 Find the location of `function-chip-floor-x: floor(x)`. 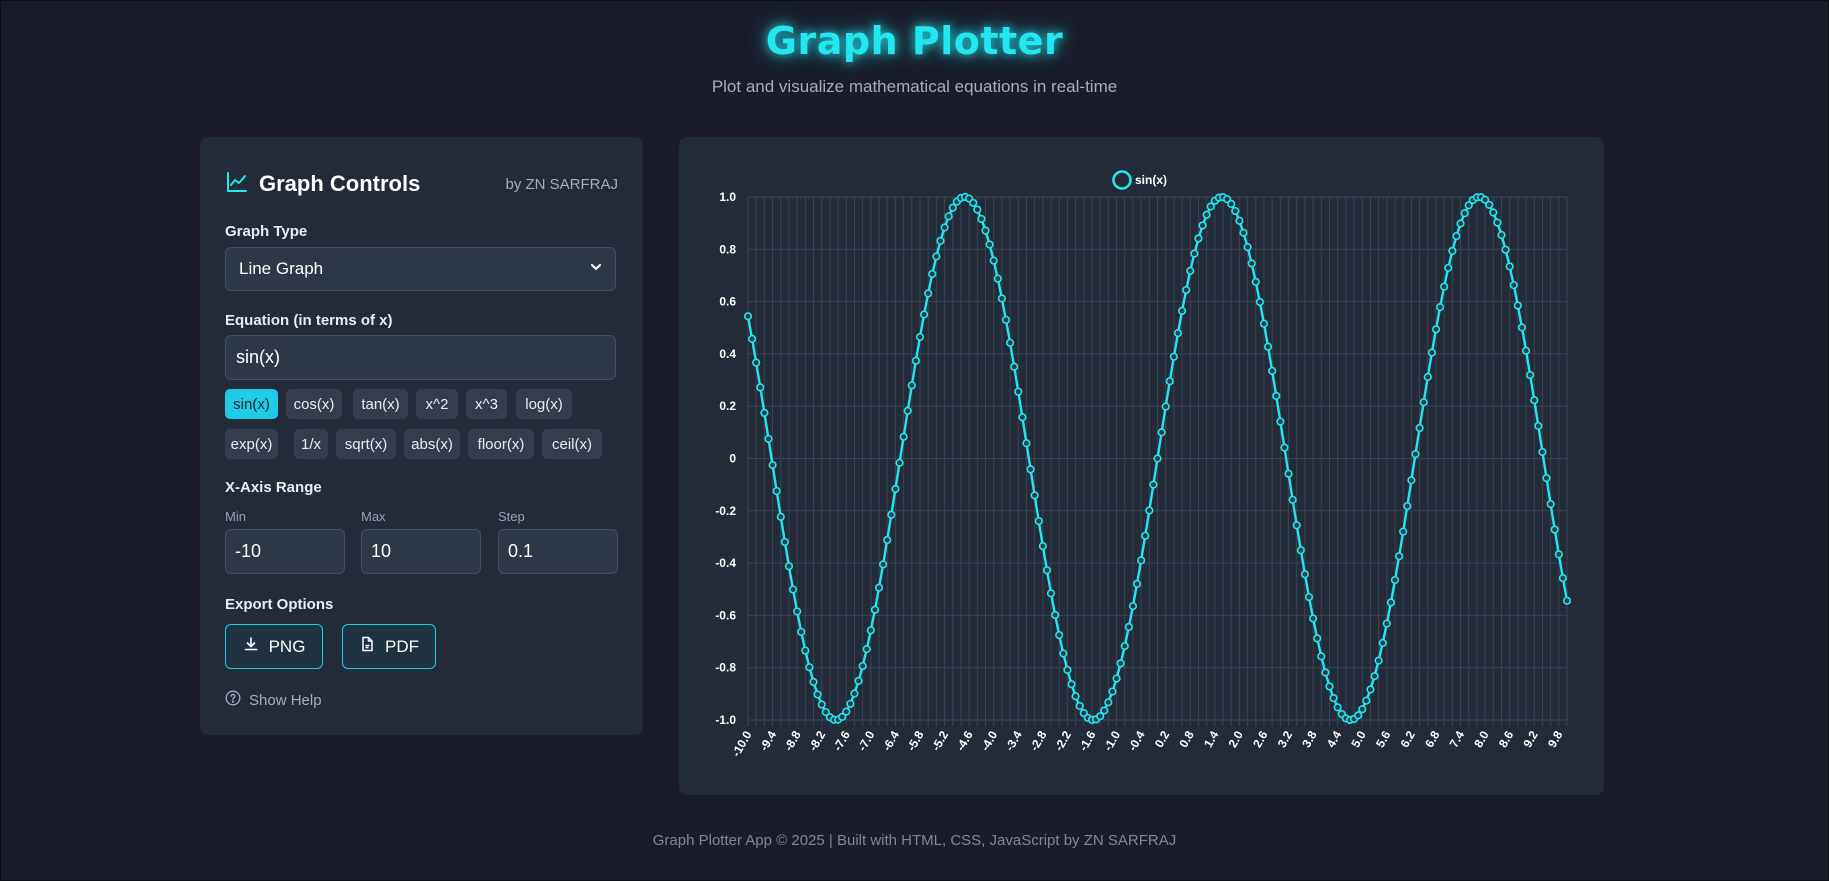

function-chip-floor-x: floor(x) is located at coordinates (501, 444).